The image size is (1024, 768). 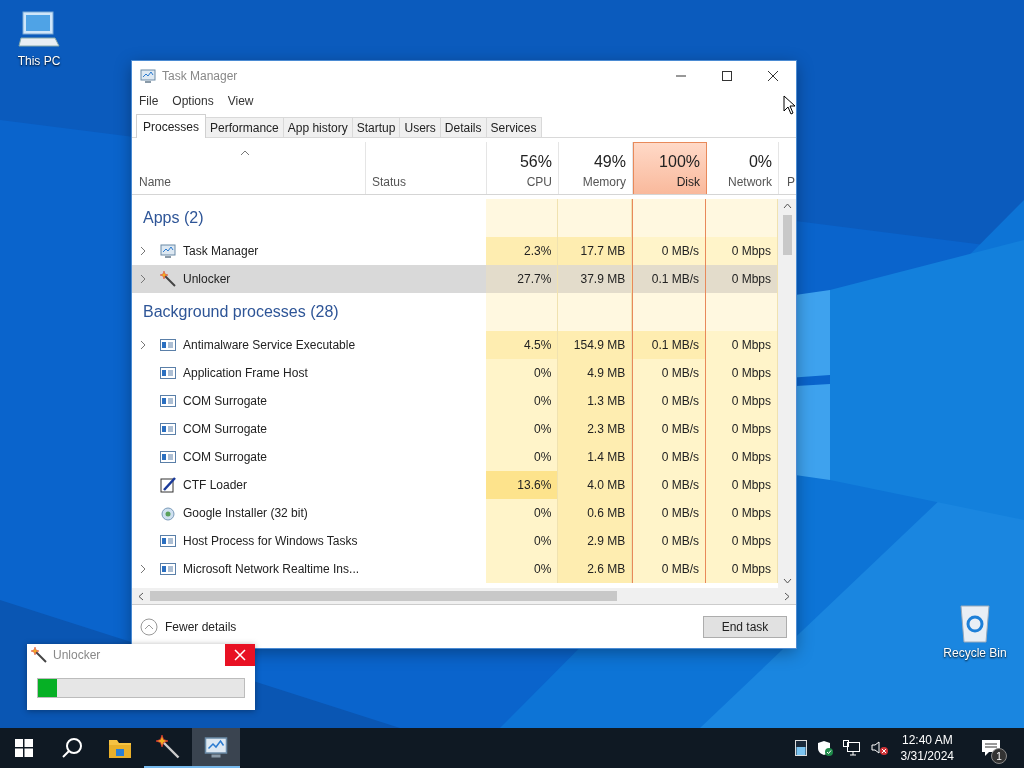 What do you see at coordinates (155, 182) in the screenshot?
I see `column-header: Name` at bounding box center [155, 182].